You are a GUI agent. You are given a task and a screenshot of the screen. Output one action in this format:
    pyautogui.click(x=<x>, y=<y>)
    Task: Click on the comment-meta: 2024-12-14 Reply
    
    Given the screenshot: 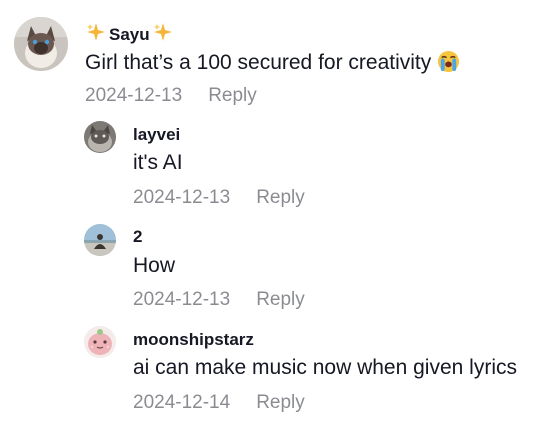 What is the action you would take?
    pyautogui.click(x=219, y=402)
    